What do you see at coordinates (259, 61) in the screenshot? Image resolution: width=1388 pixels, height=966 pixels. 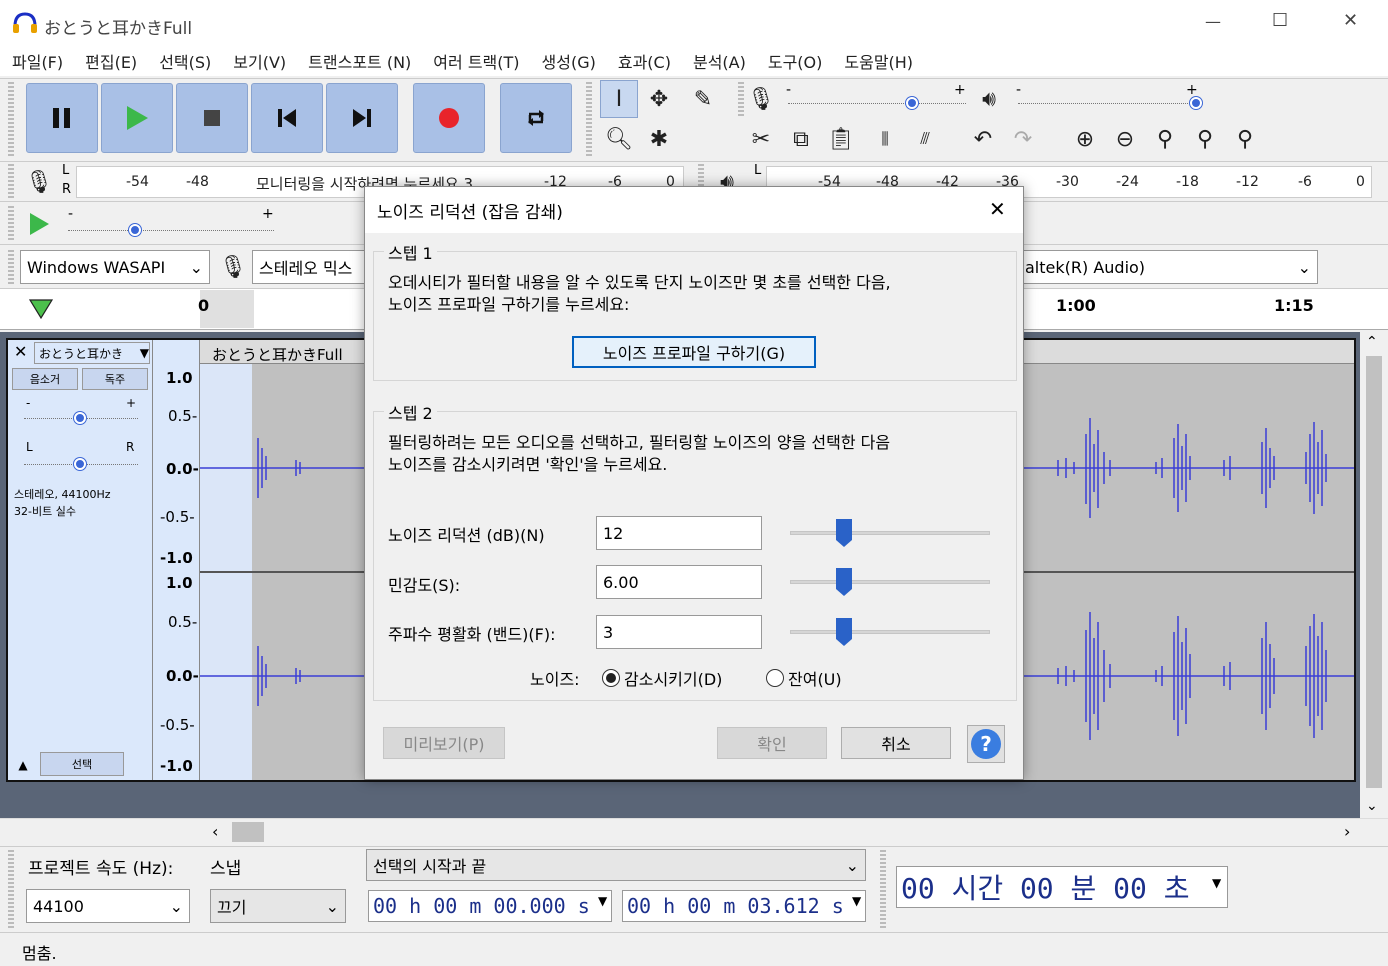 I see `menu-view: 보기(V)` at bounding box center [259, 61].